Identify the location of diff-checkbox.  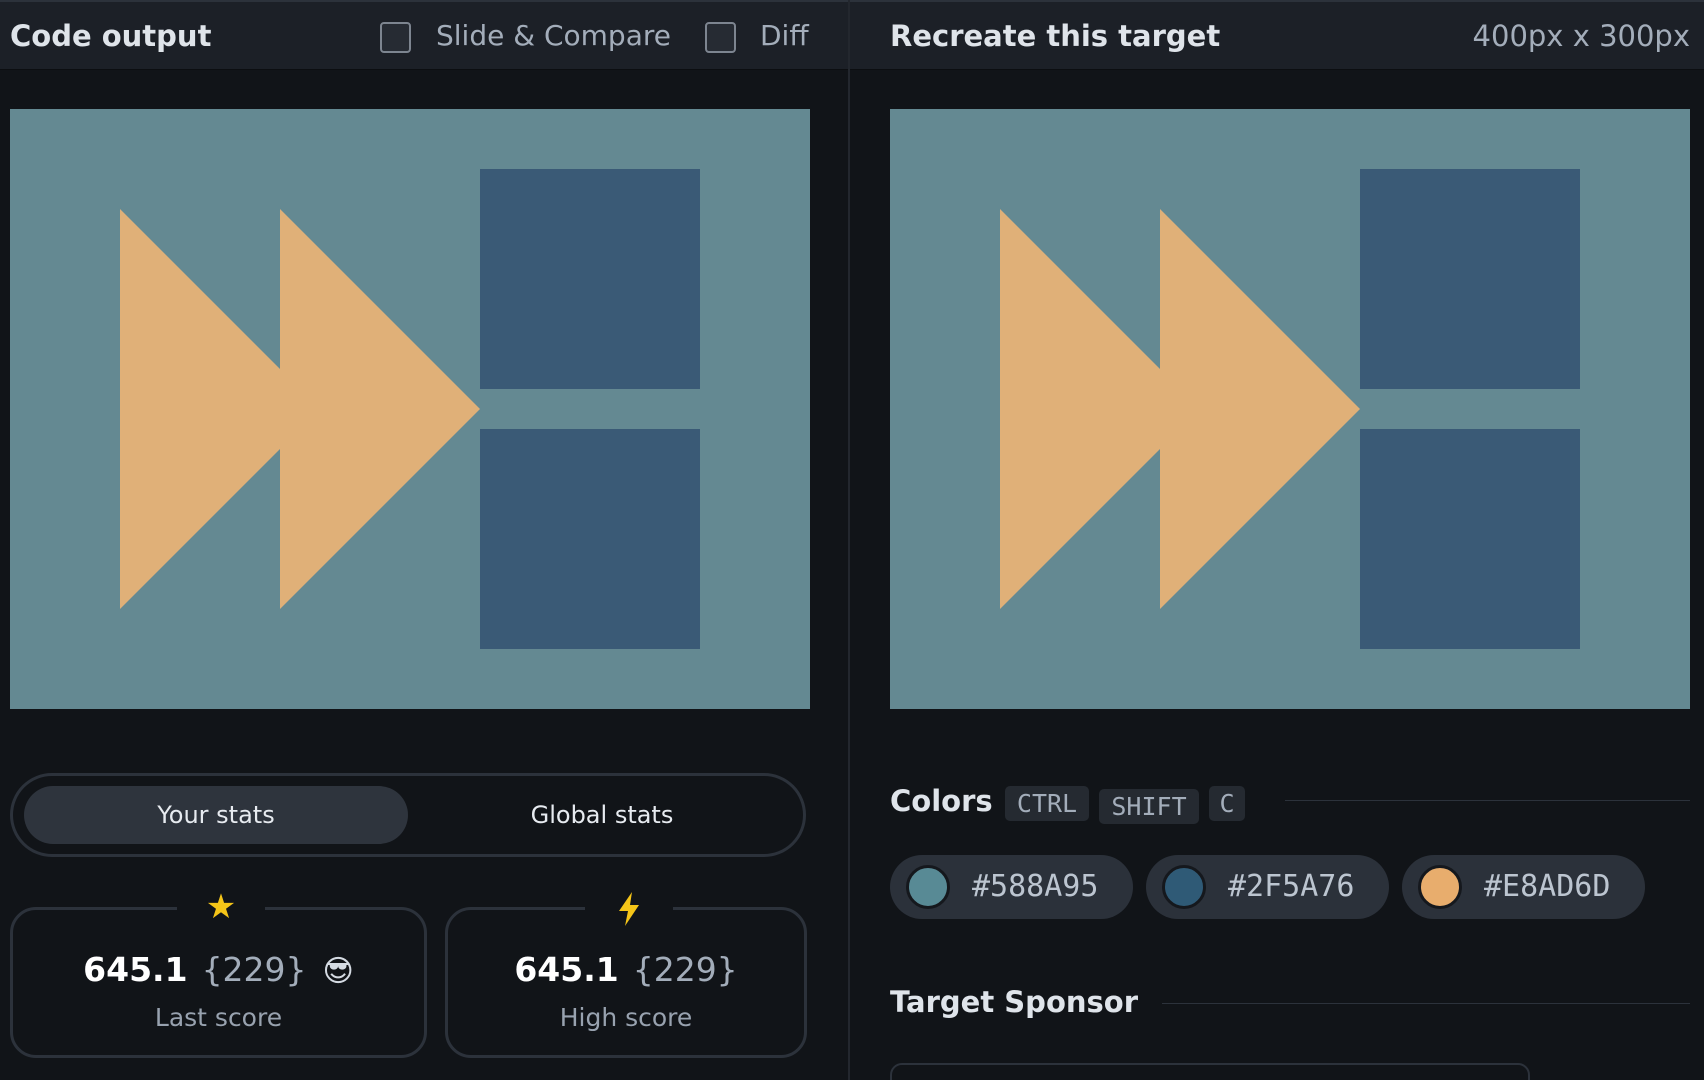
(720, 37).